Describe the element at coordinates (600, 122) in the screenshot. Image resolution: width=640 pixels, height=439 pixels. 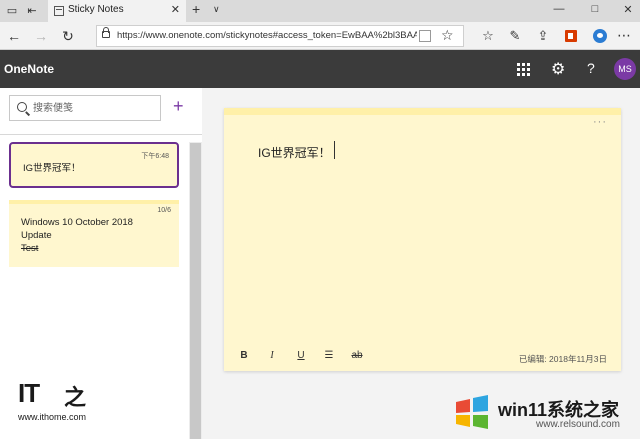
I see `note-more-icon: ···` at that location.